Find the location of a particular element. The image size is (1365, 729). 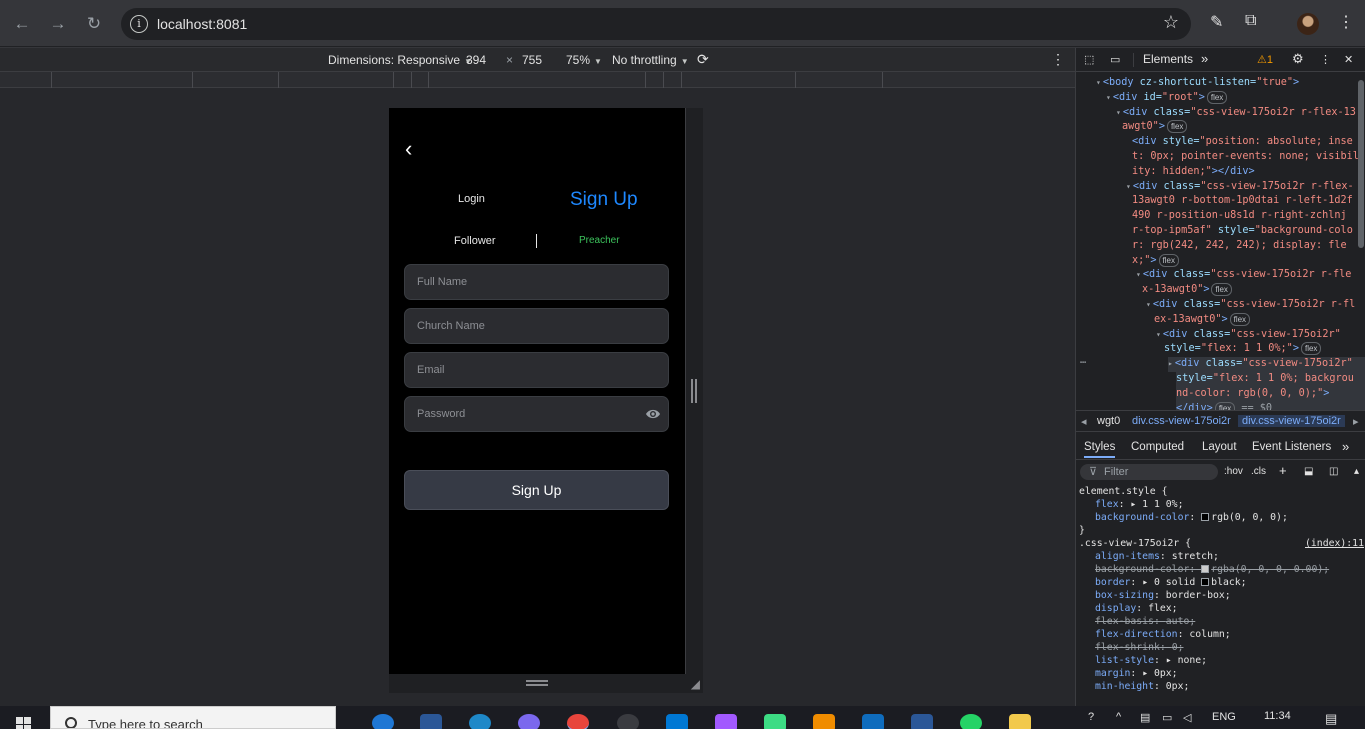

dom-line: x-13awgt0"> flex is located at coordinates (1187, 290).